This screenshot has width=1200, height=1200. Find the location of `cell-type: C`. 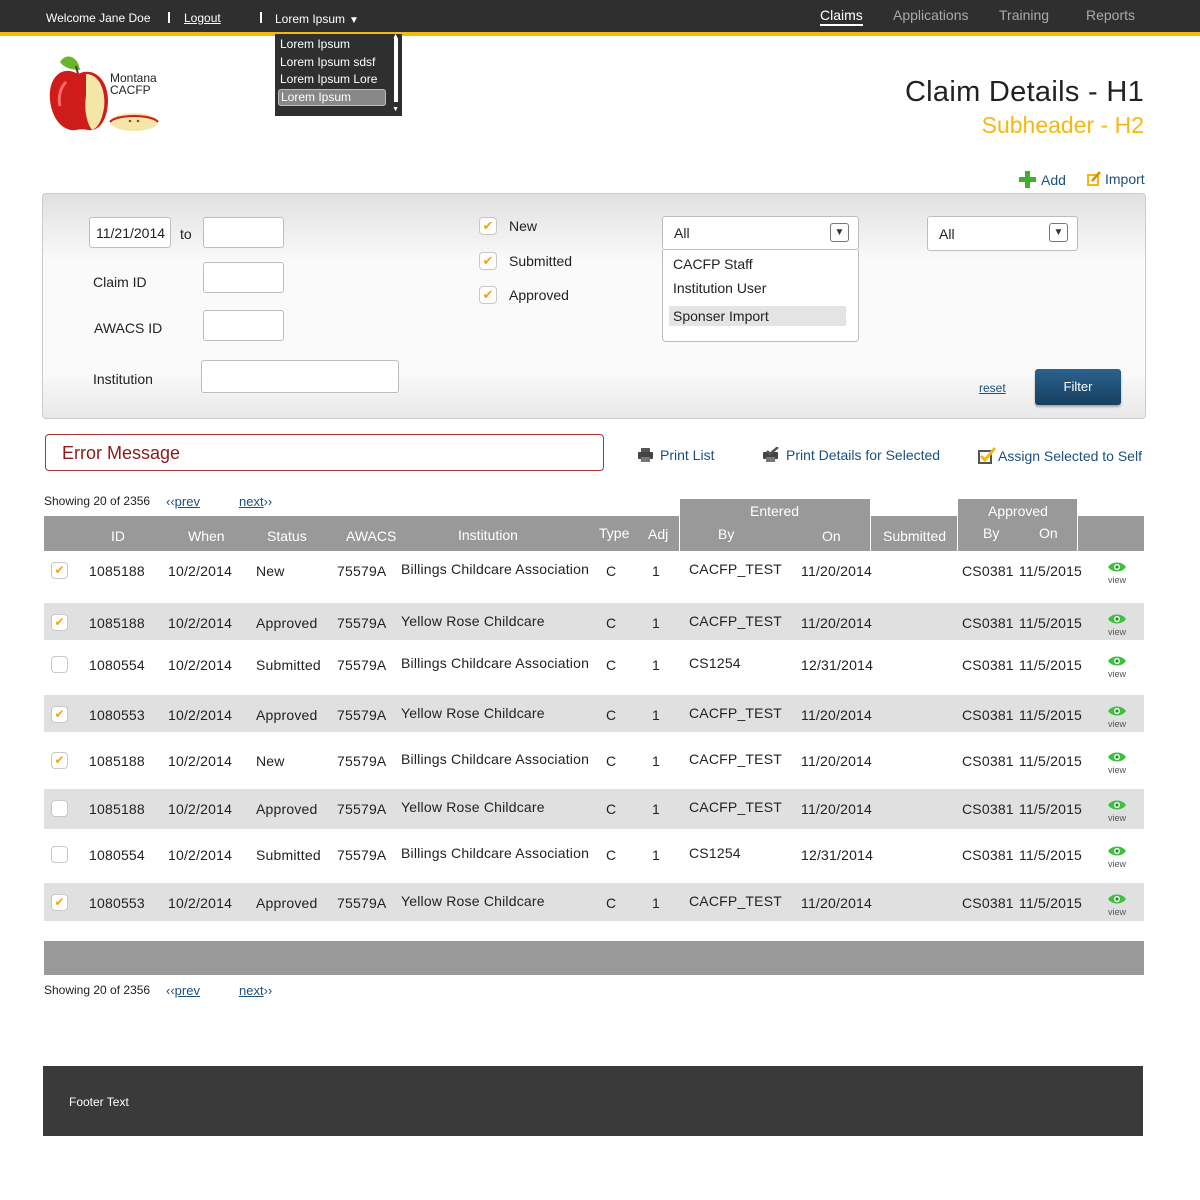

cell-type: C is located at coordinates (611, 715).